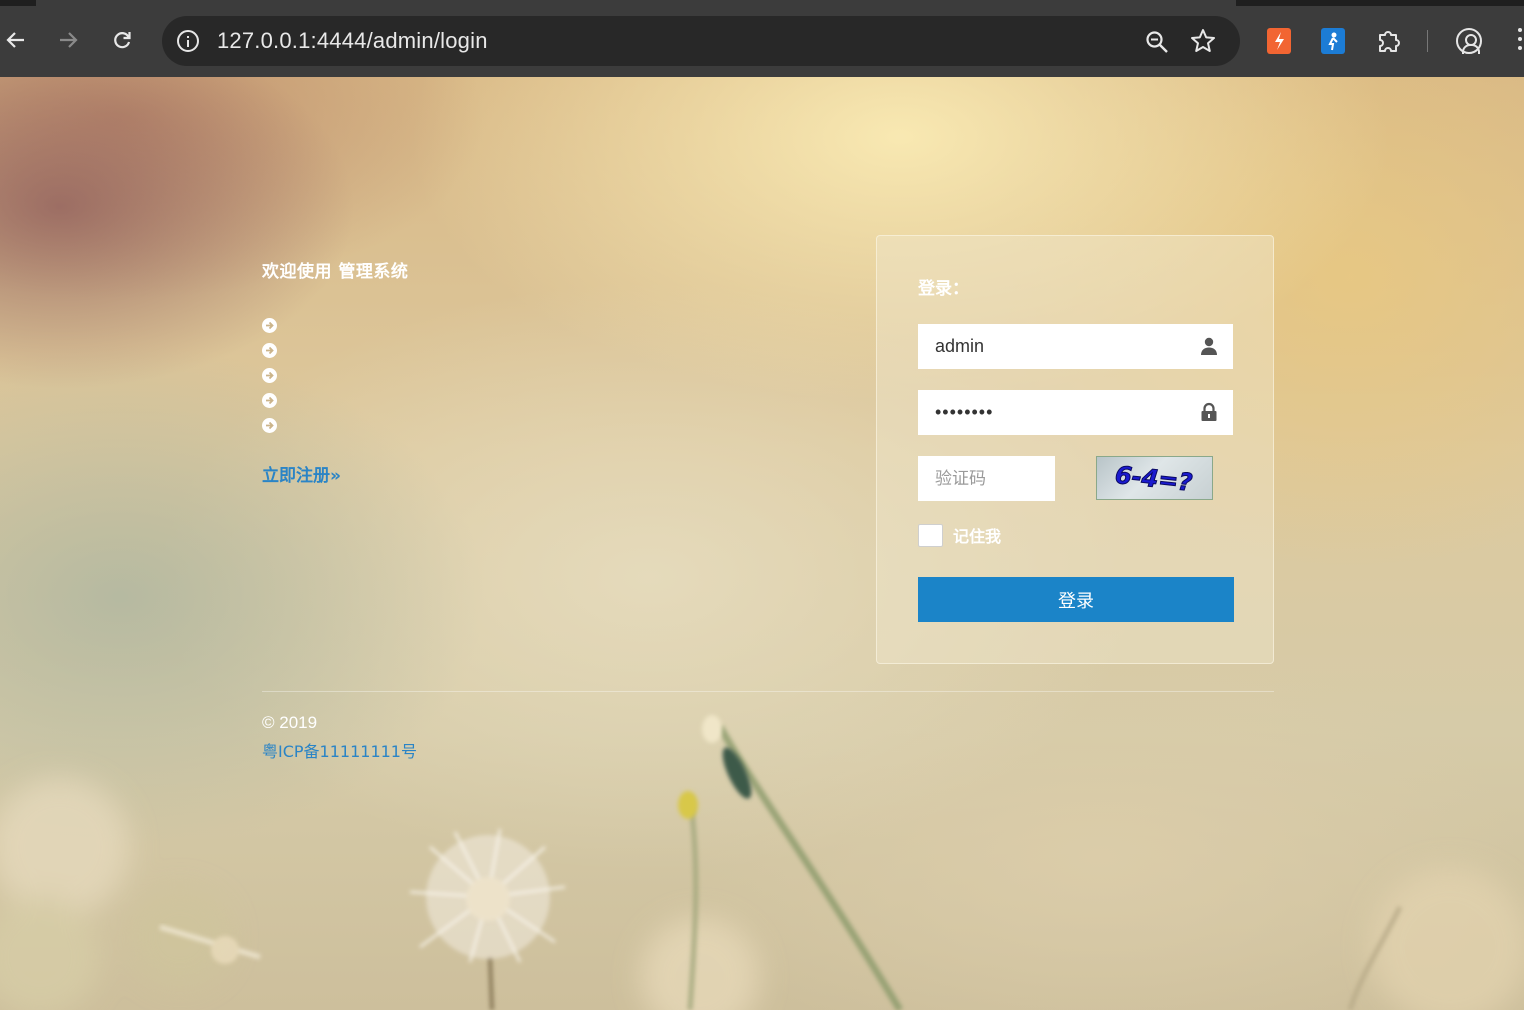 This screenshot has height=1010, width=1524. What do you see at coordinates (352, 41) in the screenshot?
I see `url-text: 127.0.0.1:4444/admin/login` at bounding box center [352, 41].